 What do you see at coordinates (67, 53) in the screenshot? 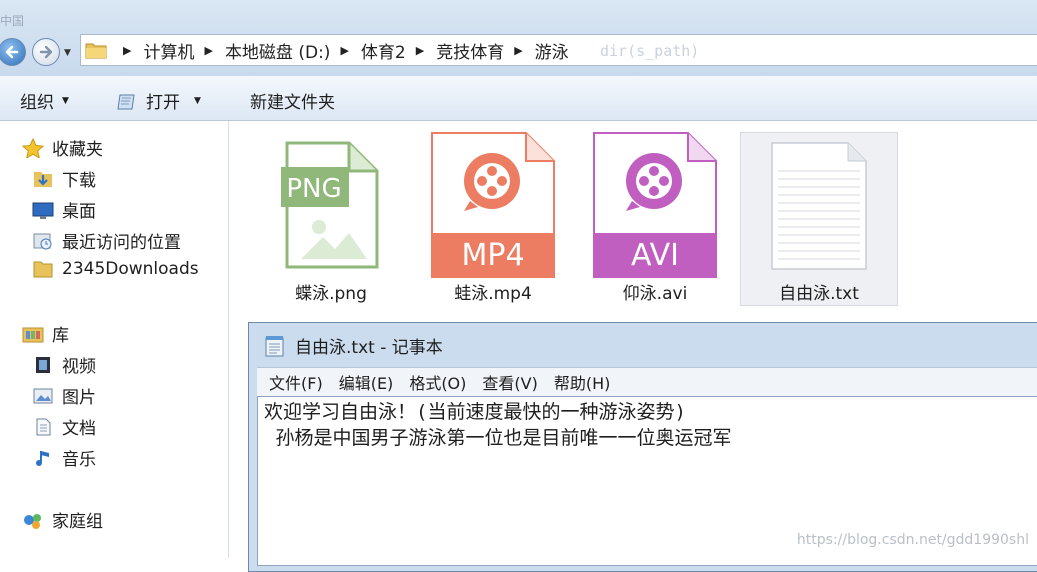
I see `history-dropdown-icon: ▼` at bounding box center [67, 53].